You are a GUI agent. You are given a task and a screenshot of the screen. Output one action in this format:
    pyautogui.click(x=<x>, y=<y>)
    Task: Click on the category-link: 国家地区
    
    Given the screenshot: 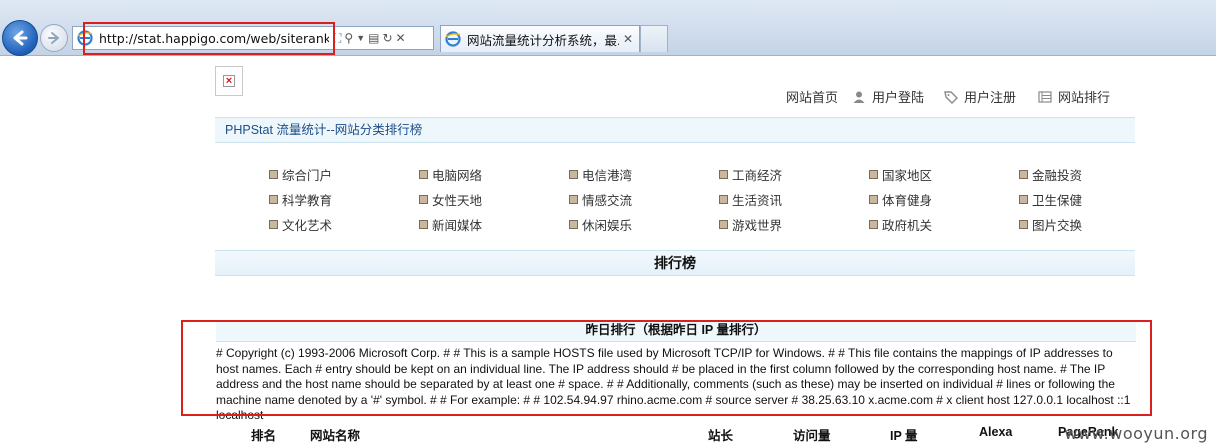 What is the action you would take?
    pyautogui.click(x=900, y=174)
    